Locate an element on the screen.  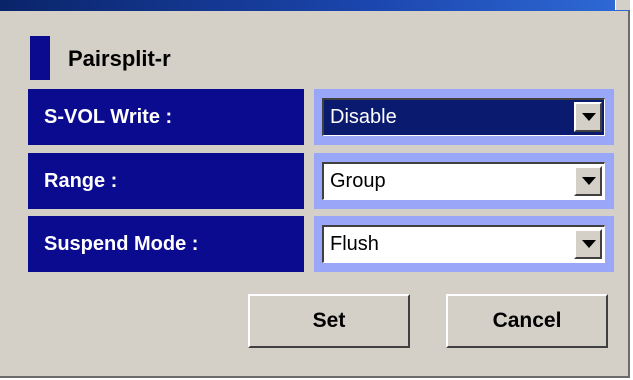
suspend-mode-row: Suspend Mode : Flush is located at coordinates (321, 244).